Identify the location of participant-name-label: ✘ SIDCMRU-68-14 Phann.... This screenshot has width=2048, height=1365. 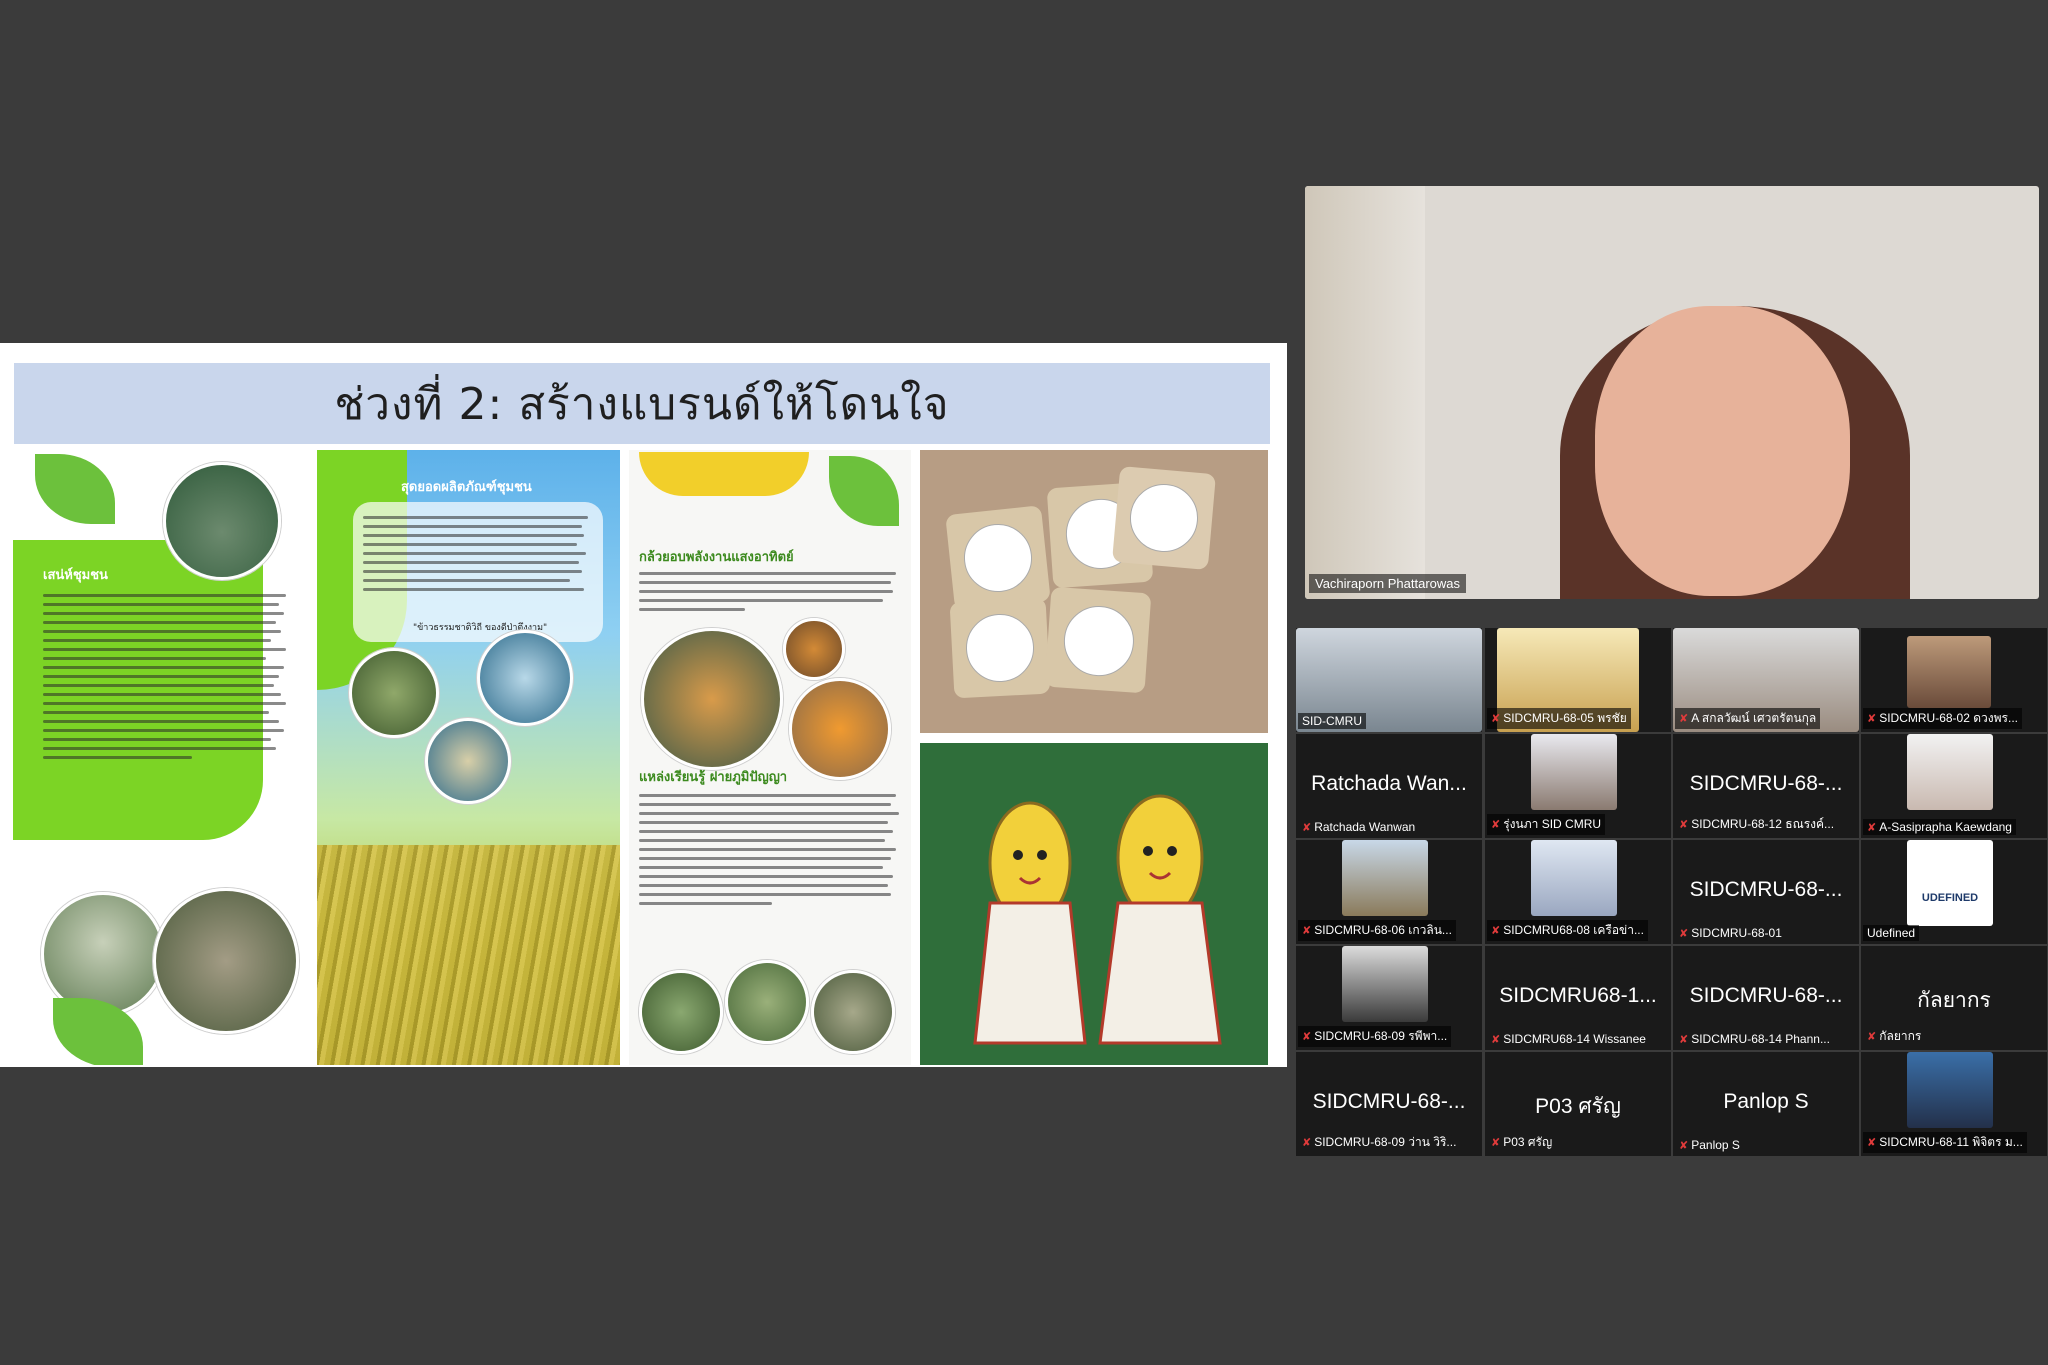
(1754, 1039).